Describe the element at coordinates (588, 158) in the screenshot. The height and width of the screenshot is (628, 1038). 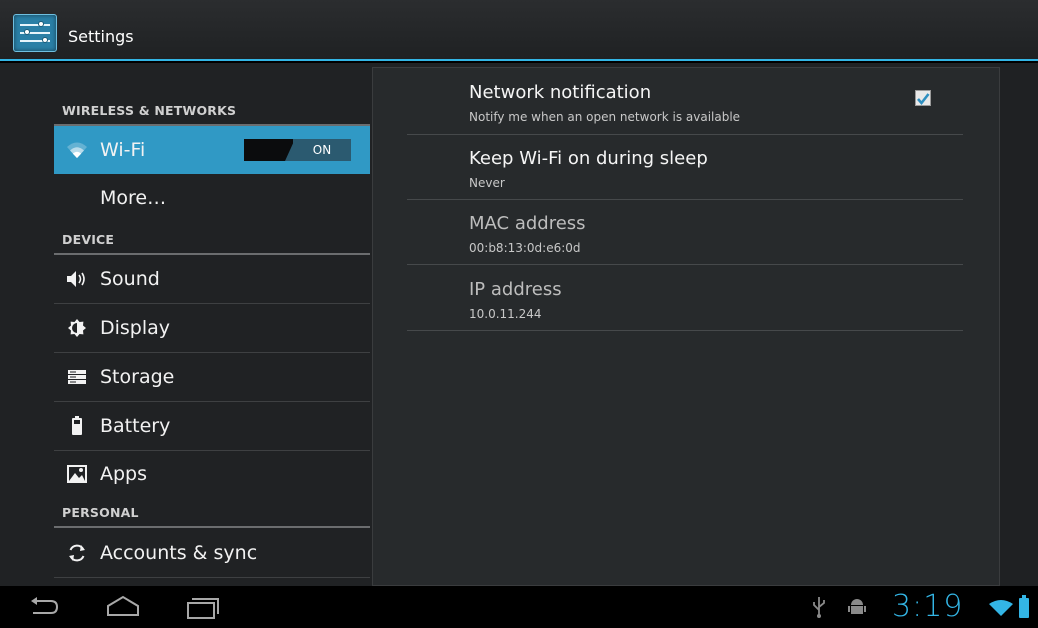
I see `pref-title: Keep Wi-Fi on during sleep` at that location.